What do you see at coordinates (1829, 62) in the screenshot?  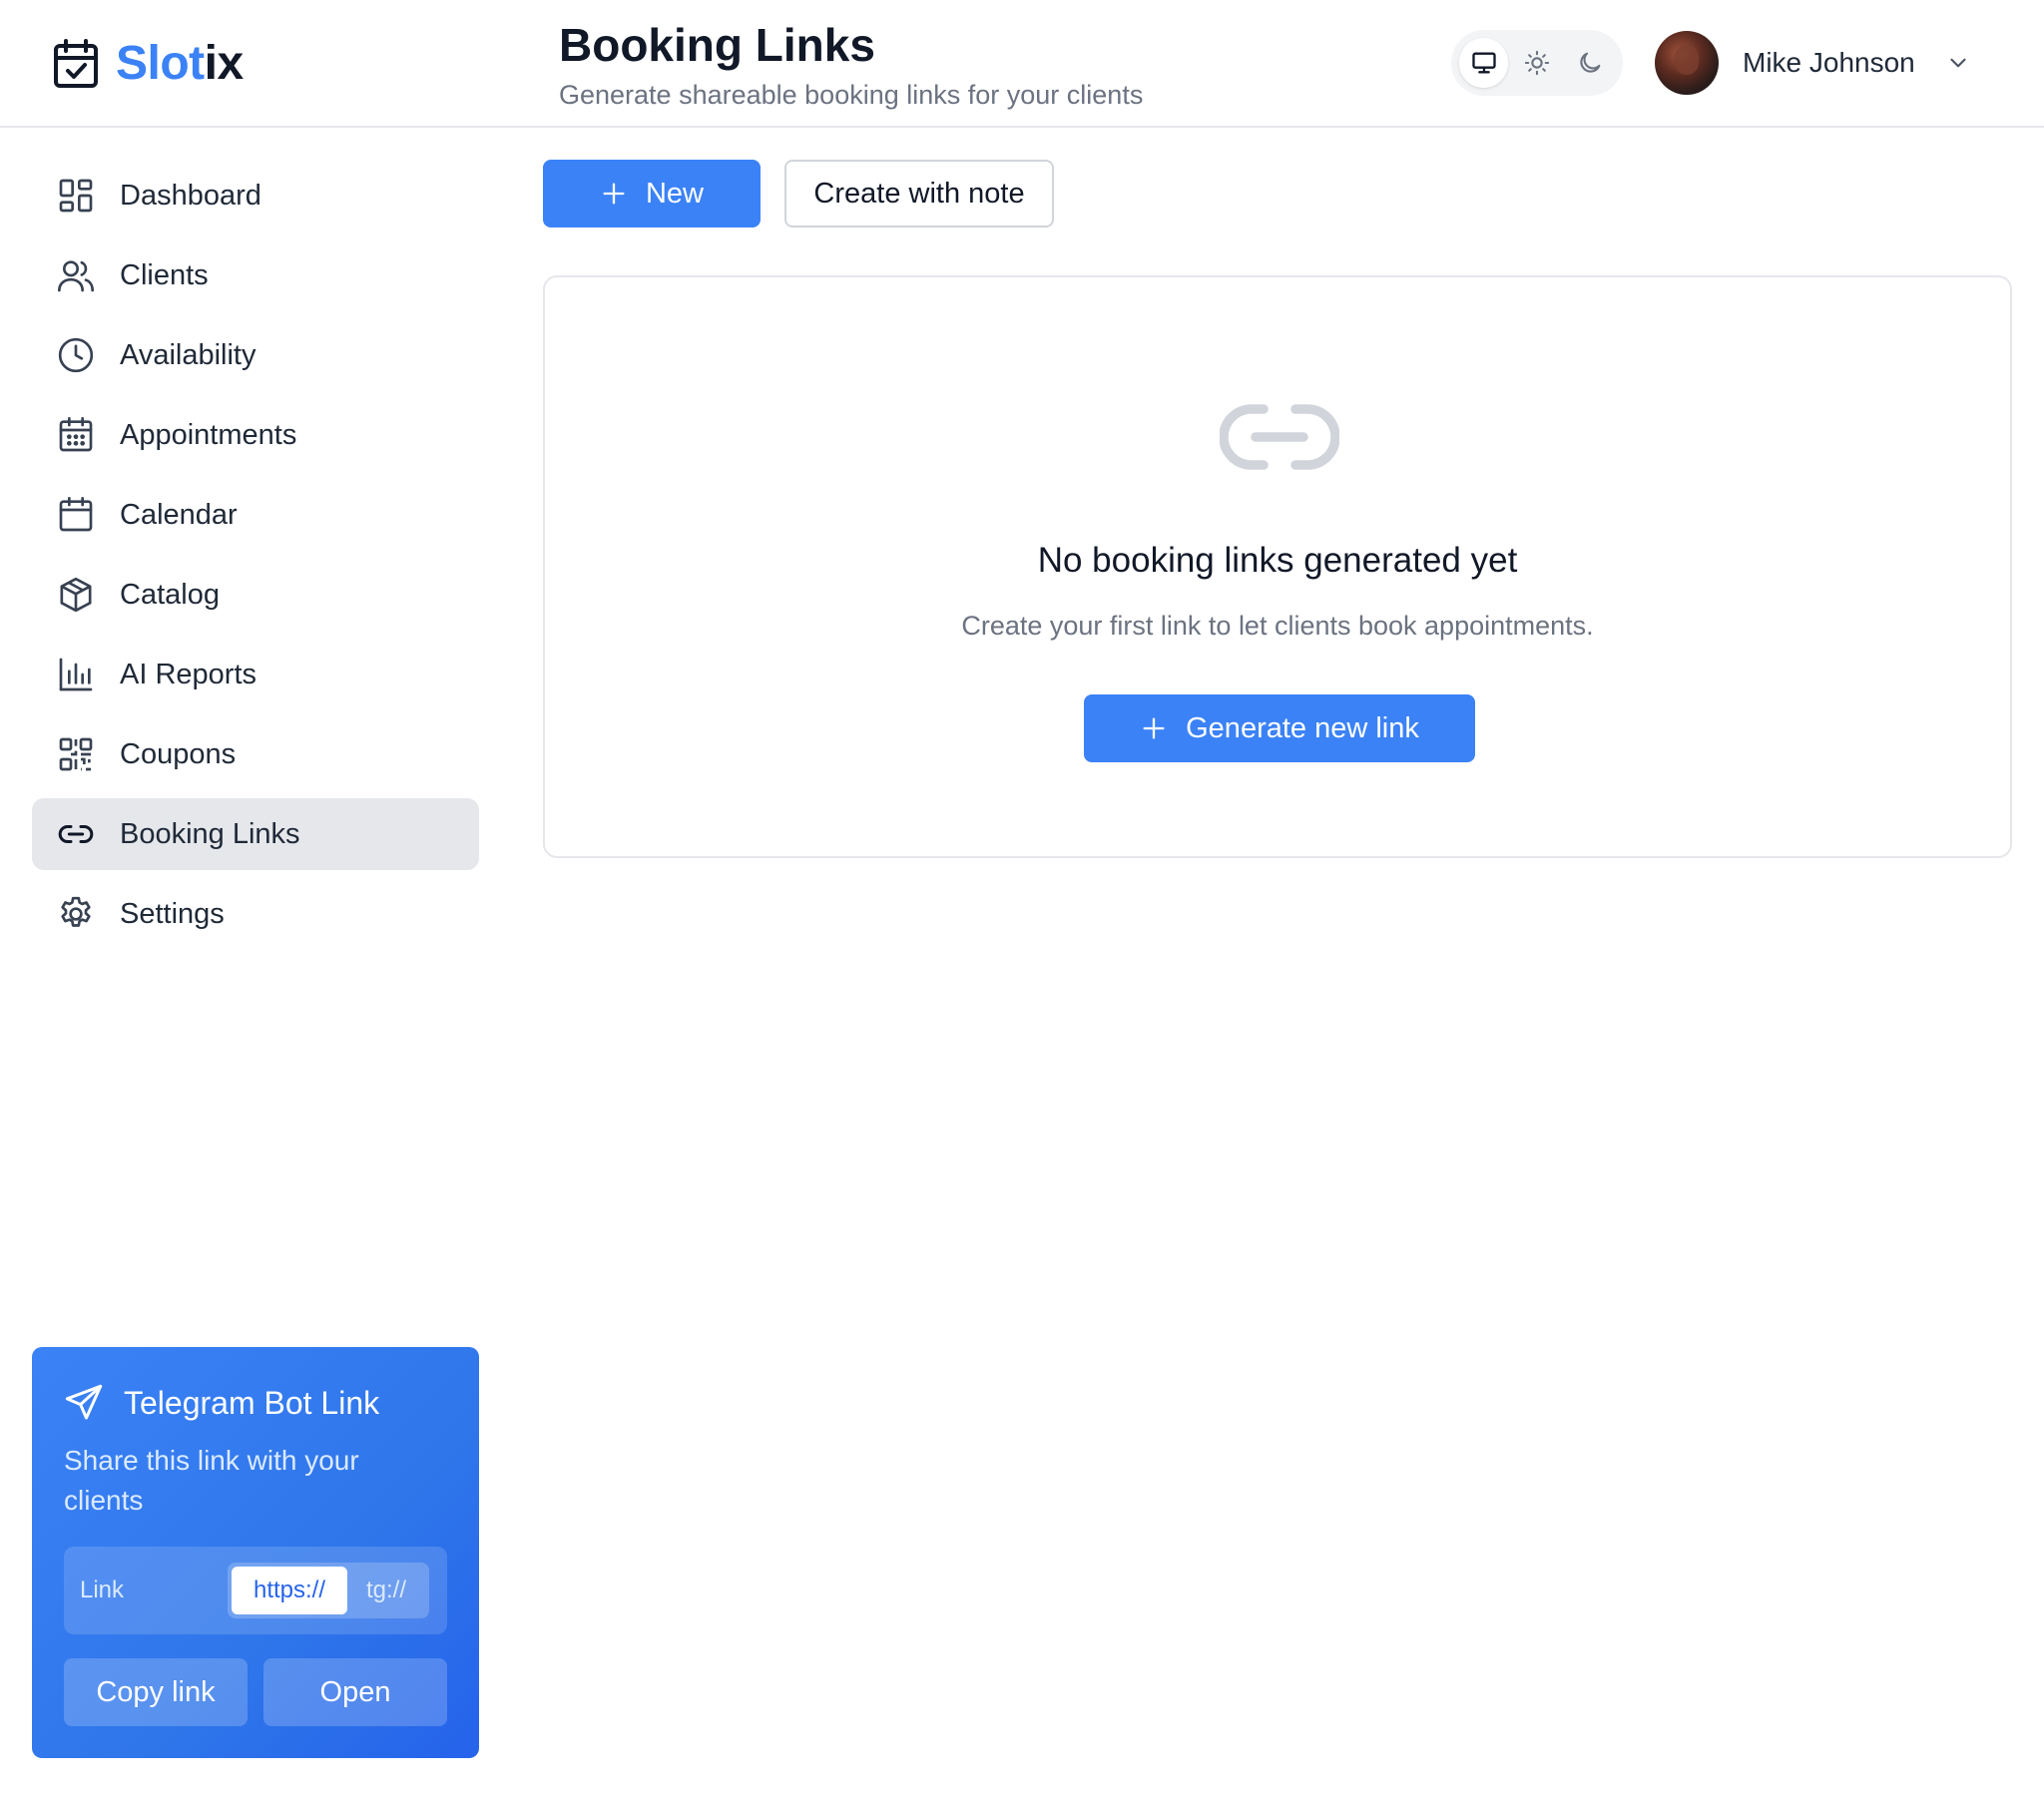 I see `user-name: Mike Johnson` at bounding box center [1829, 62].